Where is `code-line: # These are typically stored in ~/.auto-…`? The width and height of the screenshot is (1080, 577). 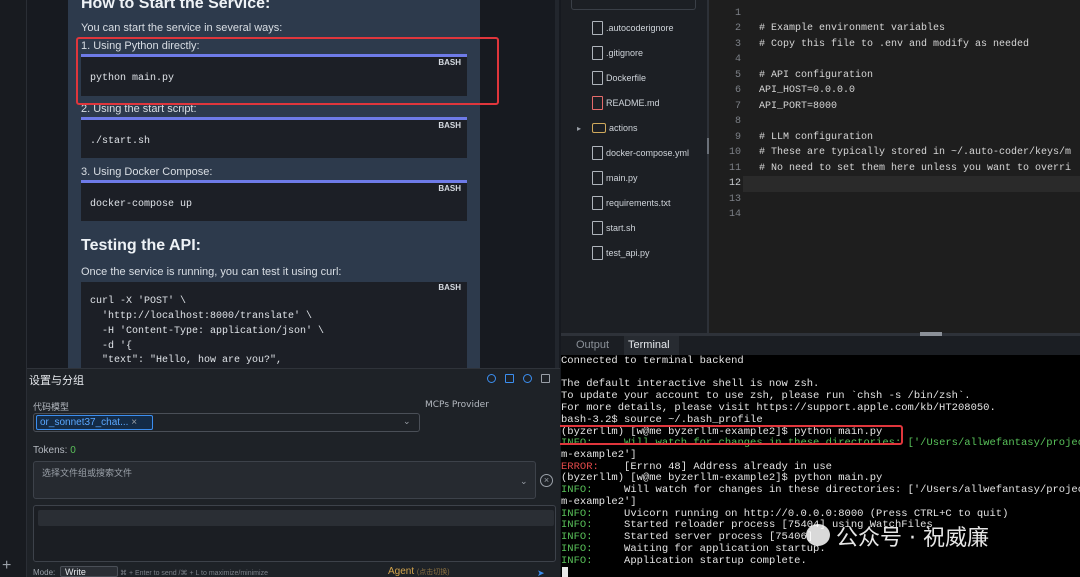 code-line: # These are typically stored in ~/.auto-… is located at coordinates (915, 152).